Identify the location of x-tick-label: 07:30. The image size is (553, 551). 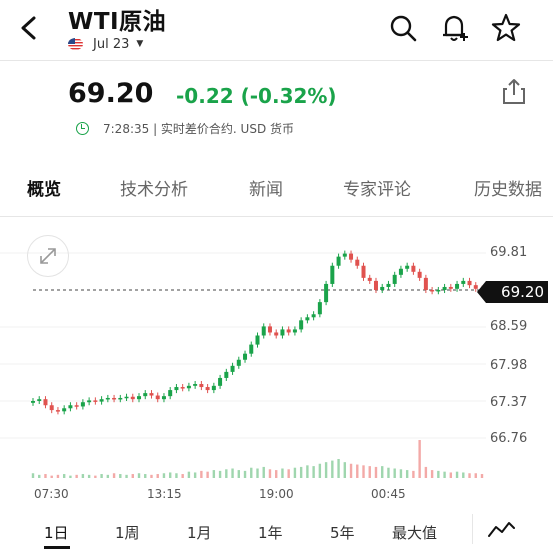
(51, 494).